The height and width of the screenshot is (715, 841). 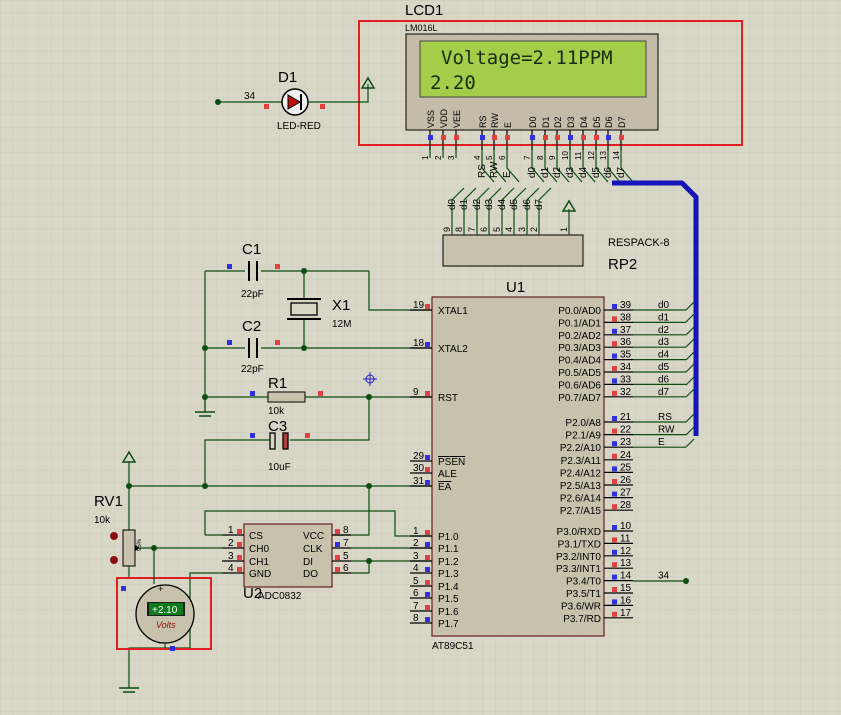 I want to click on mcu-pin-number: 10, so click(x=626, y=526).